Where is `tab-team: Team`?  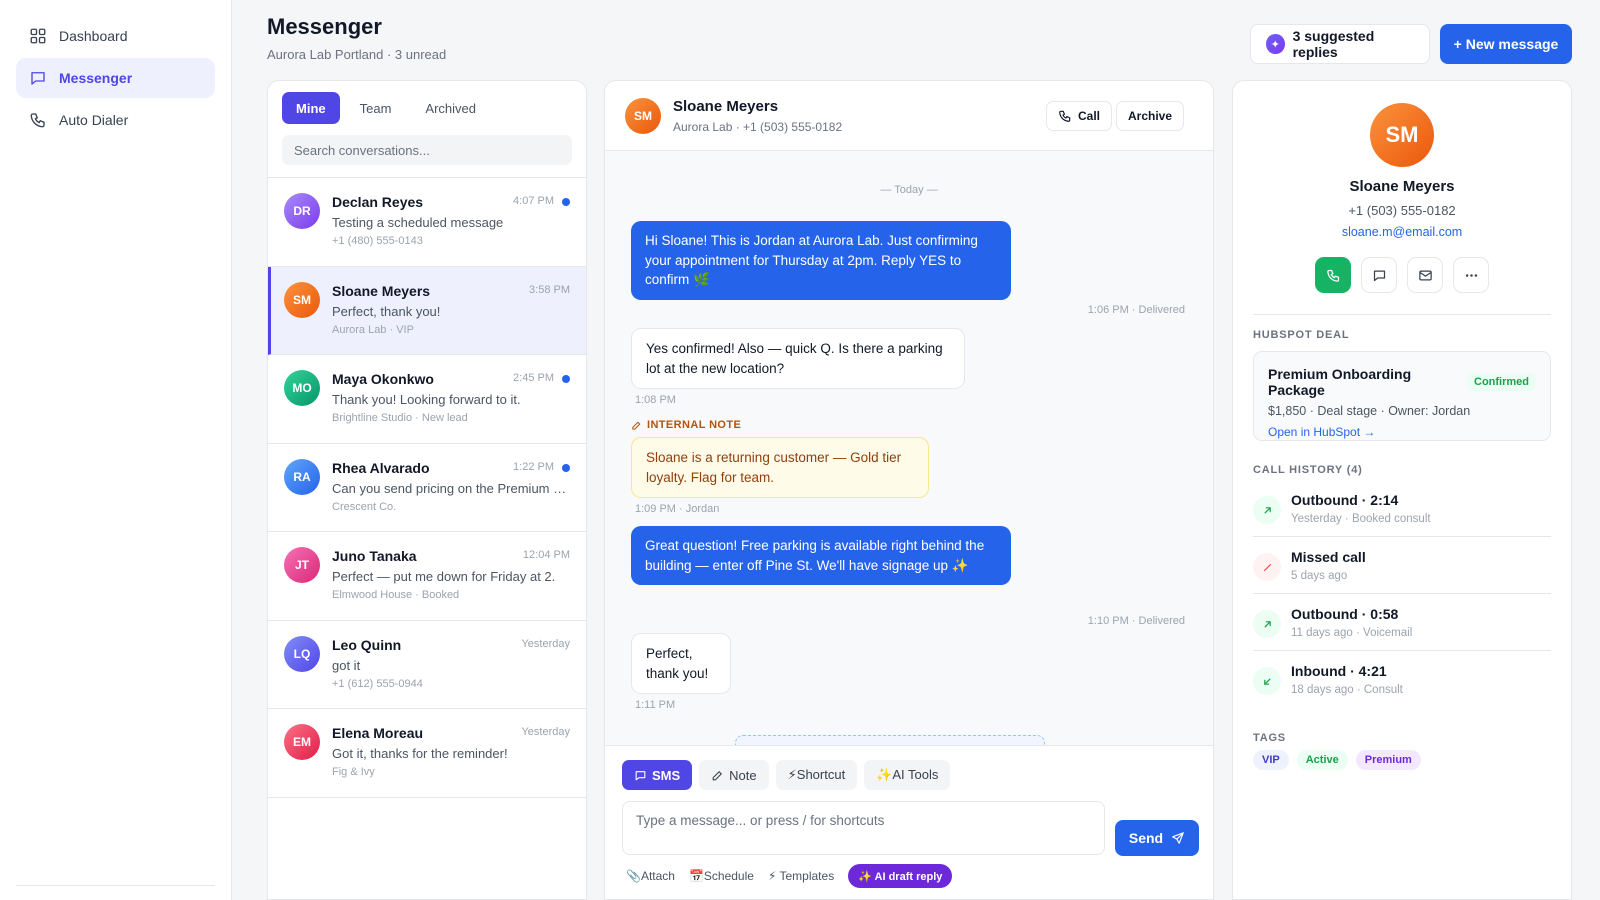
tab-team: Team is located at coordinates (376, 108).